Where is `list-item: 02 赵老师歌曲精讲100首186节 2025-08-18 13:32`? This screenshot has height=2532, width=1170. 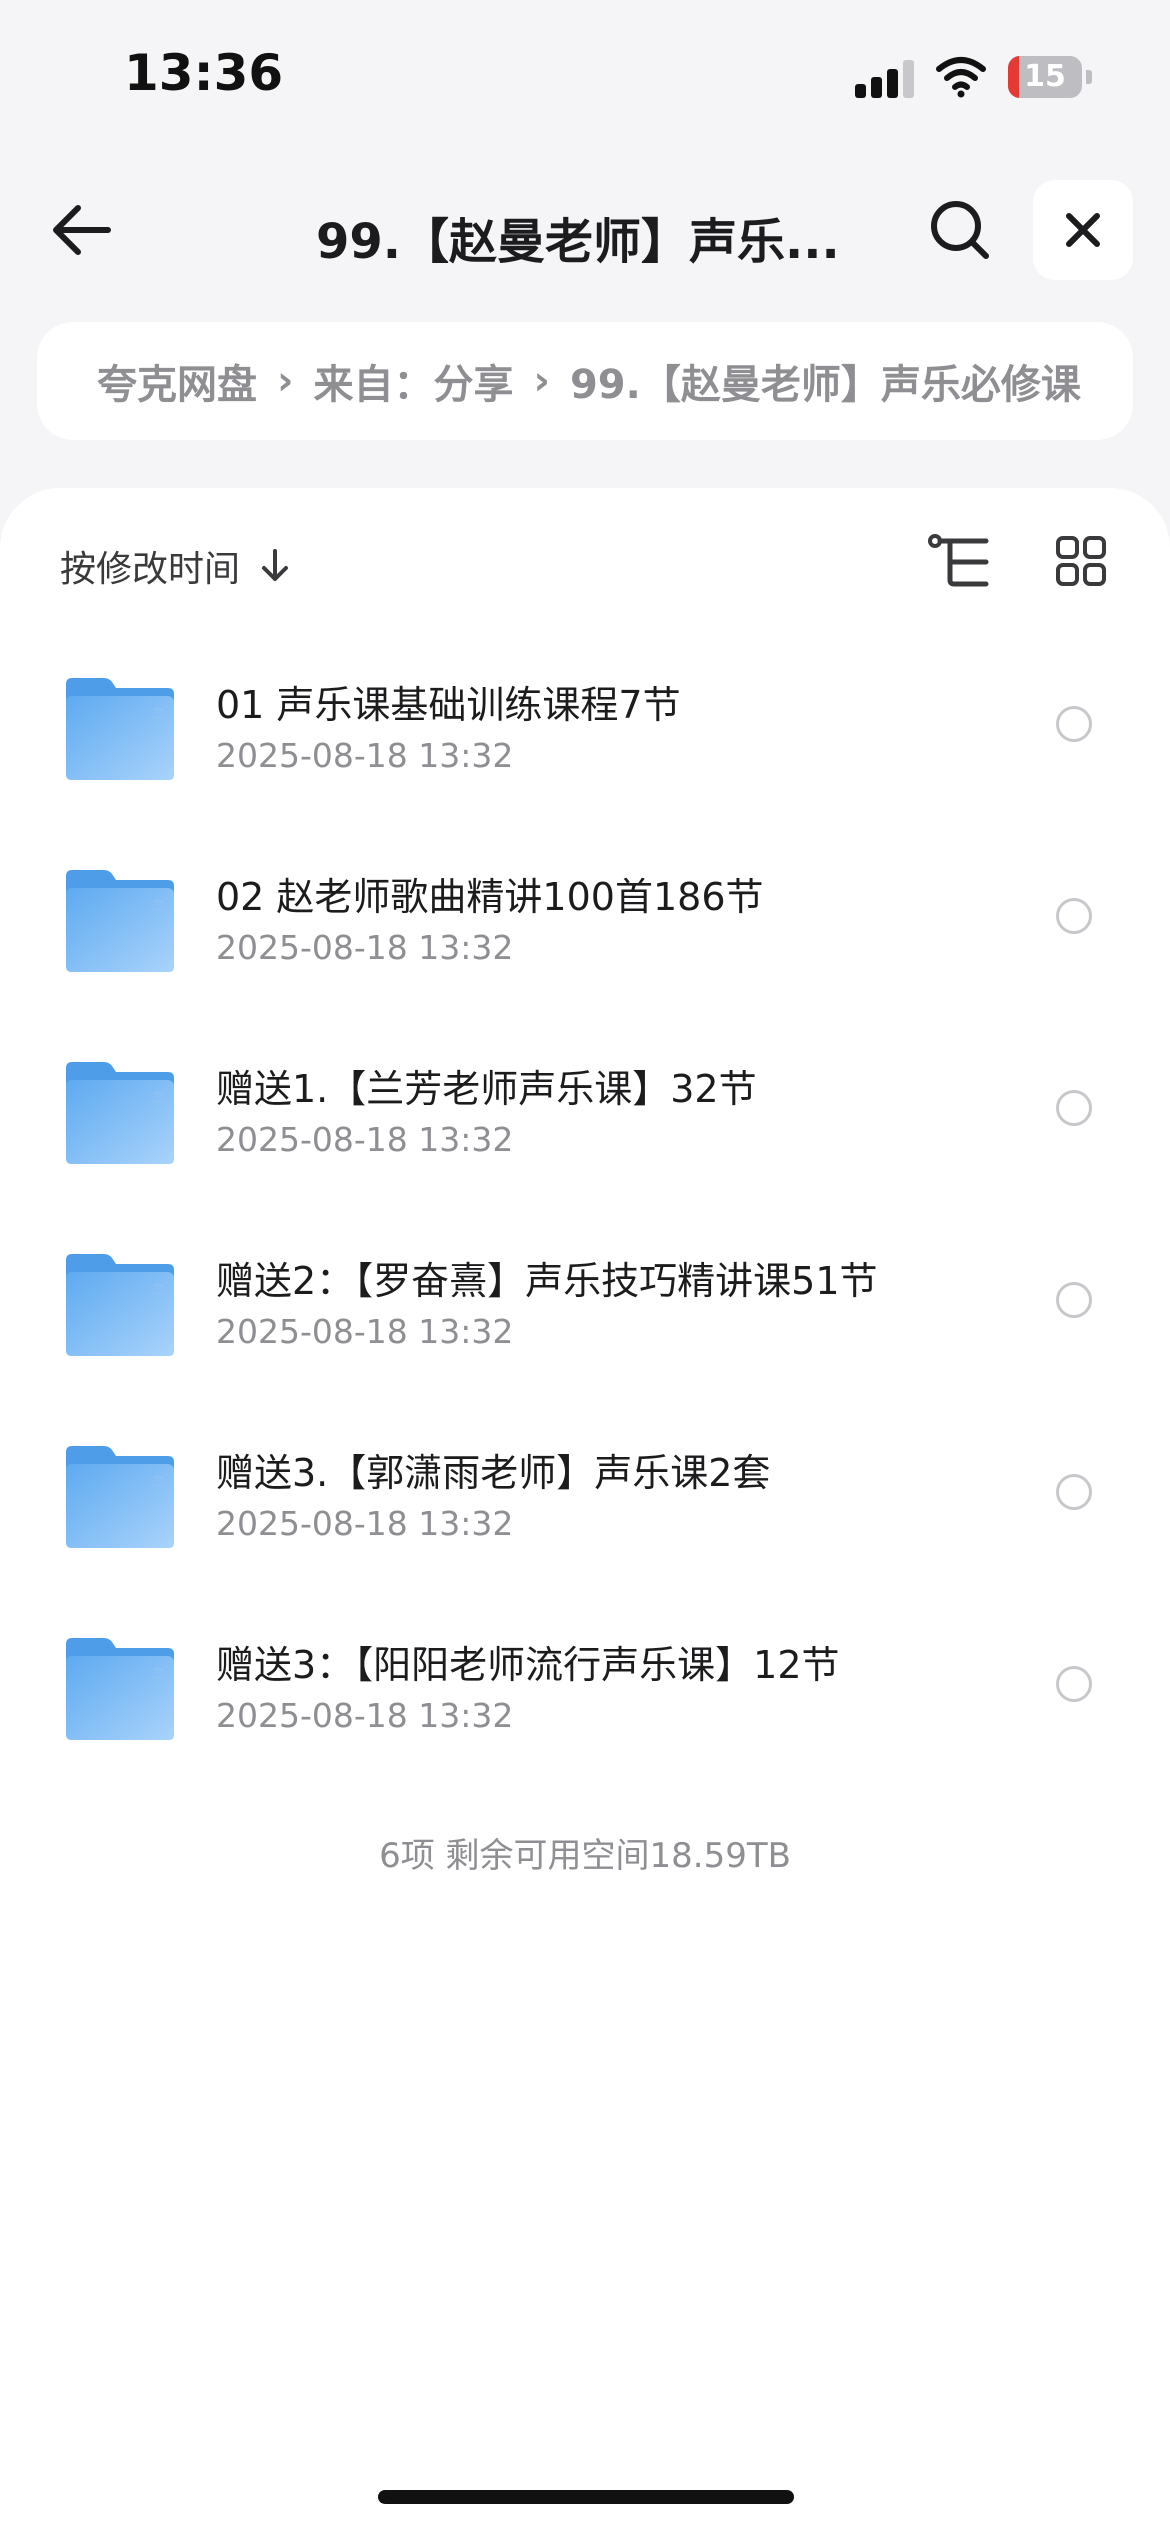 list-item: 02 赵老师歌曲精讲100首186节 2025-08-18 13:32 is located at coordinates (585, 928).